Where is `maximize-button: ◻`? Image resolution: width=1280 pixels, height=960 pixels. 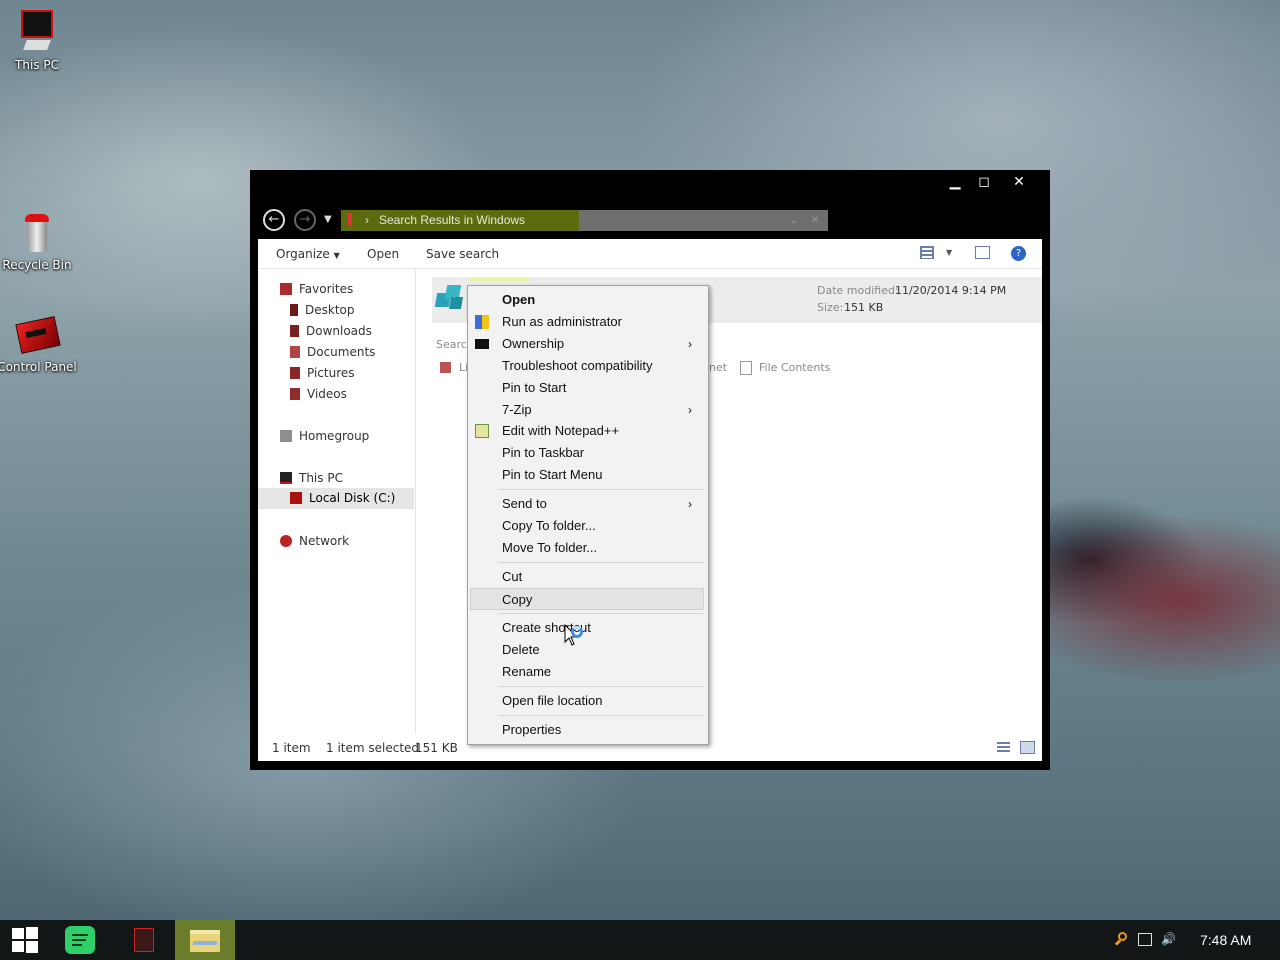 maximize-button: ◻ is located at coordinates (984, 182).